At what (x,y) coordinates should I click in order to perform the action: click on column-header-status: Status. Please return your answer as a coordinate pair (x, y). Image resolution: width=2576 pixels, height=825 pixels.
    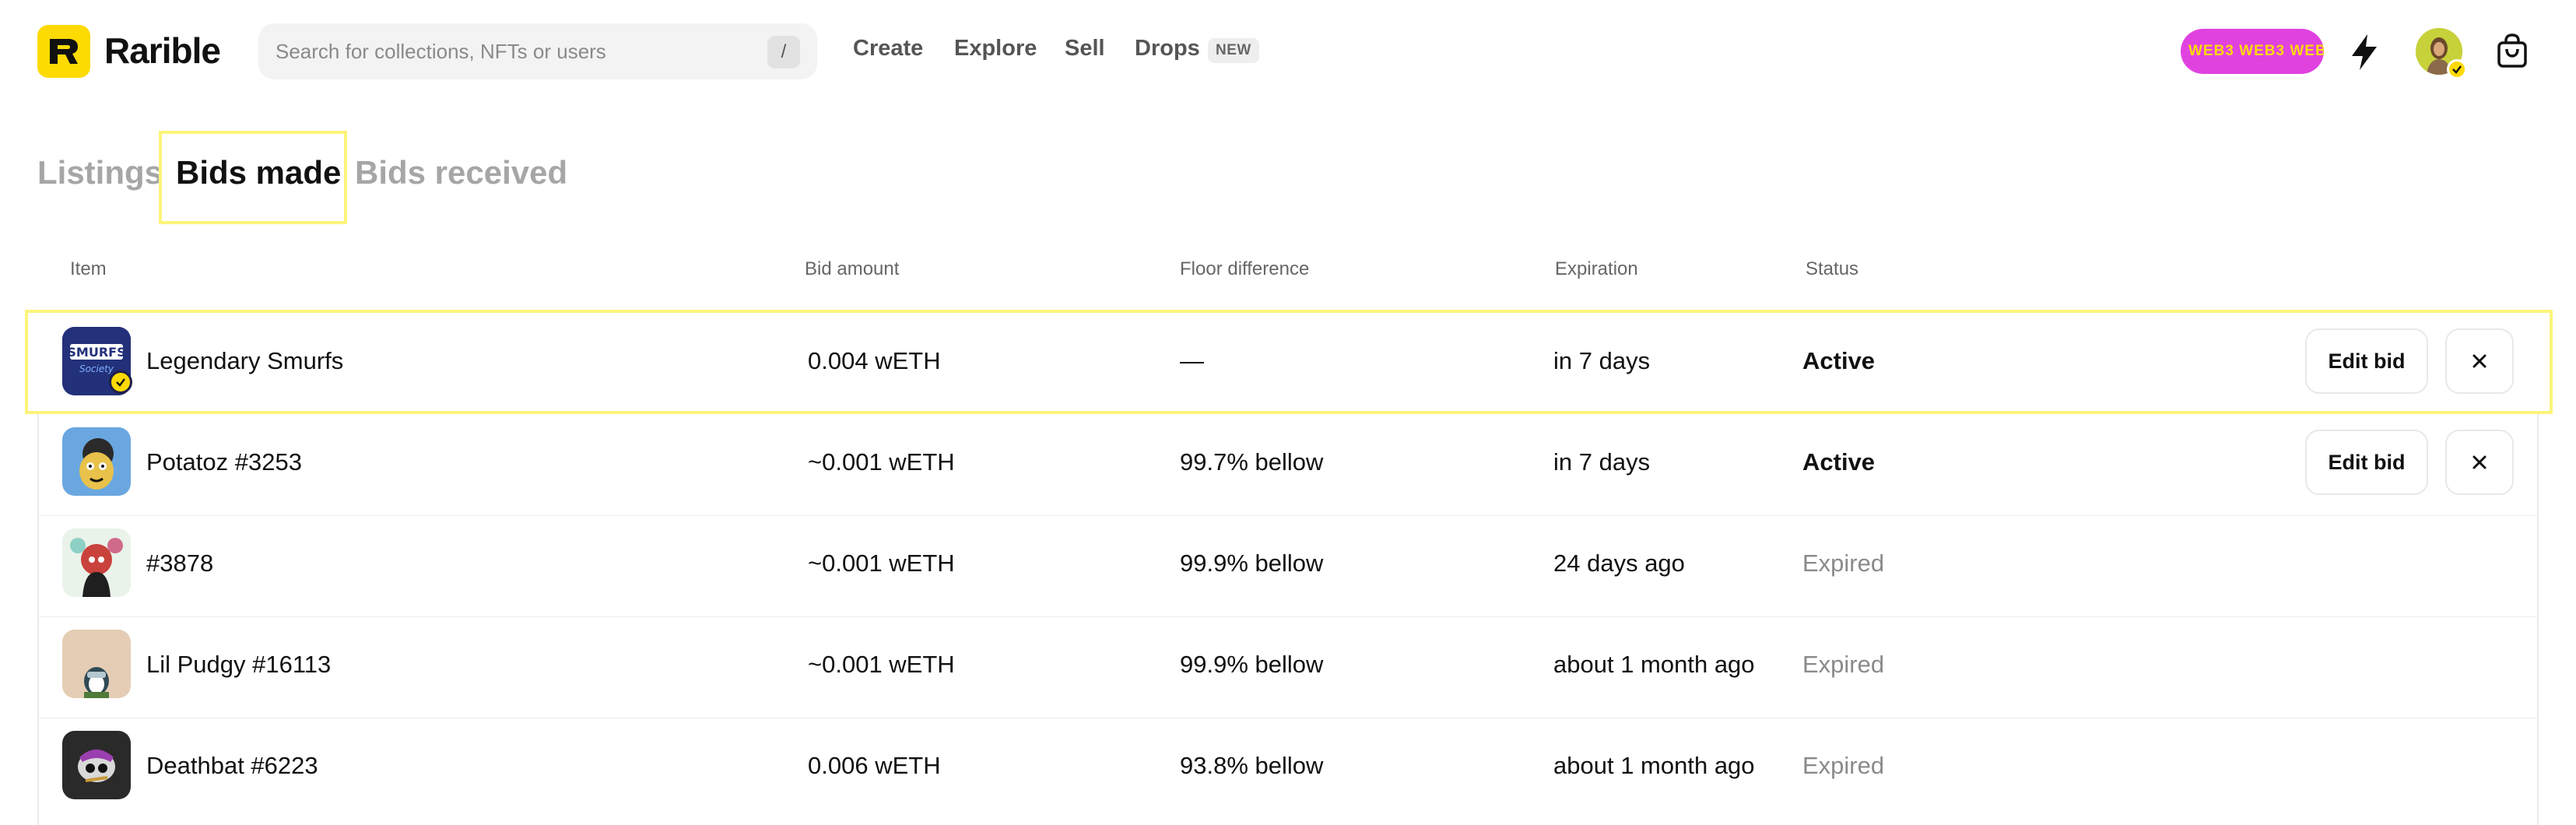
    Looking at the image, I should click on (1832, 268).